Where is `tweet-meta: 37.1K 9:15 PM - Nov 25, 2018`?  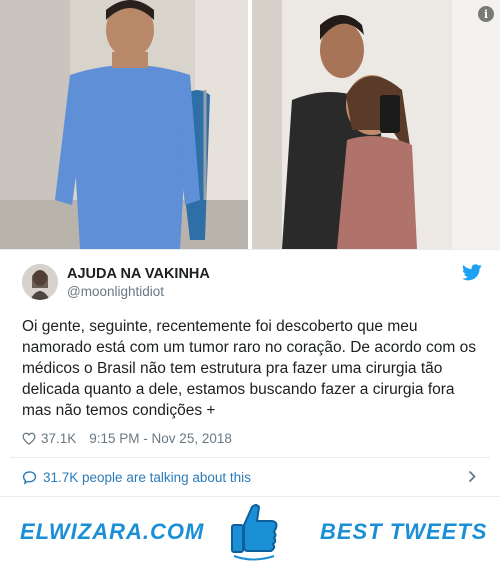 tweet-meta: 37.1K 9:15 PM - Nov 25, 2018 is located at coordinates (127, 438).